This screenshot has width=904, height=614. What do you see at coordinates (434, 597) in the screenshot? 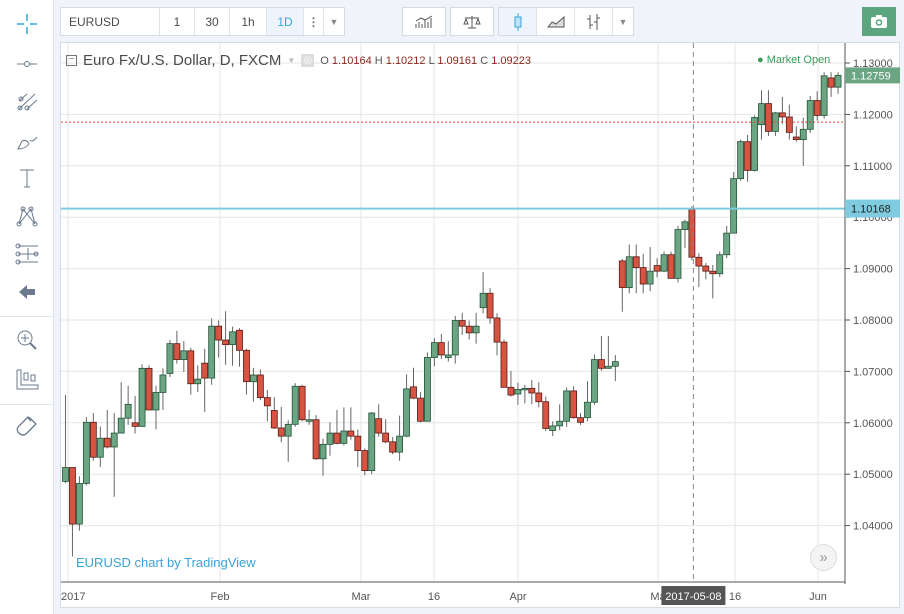
I see `time-tick-label: 16` at bounding box center [434, 597].